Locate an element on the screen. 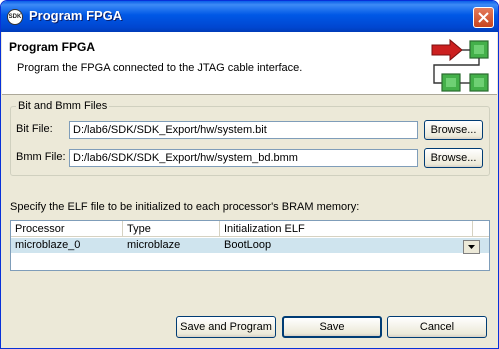 This screenshot has height=349, width=499. column-header-initialization-elf: Initialization ELF is located at coordinates (346, 229).